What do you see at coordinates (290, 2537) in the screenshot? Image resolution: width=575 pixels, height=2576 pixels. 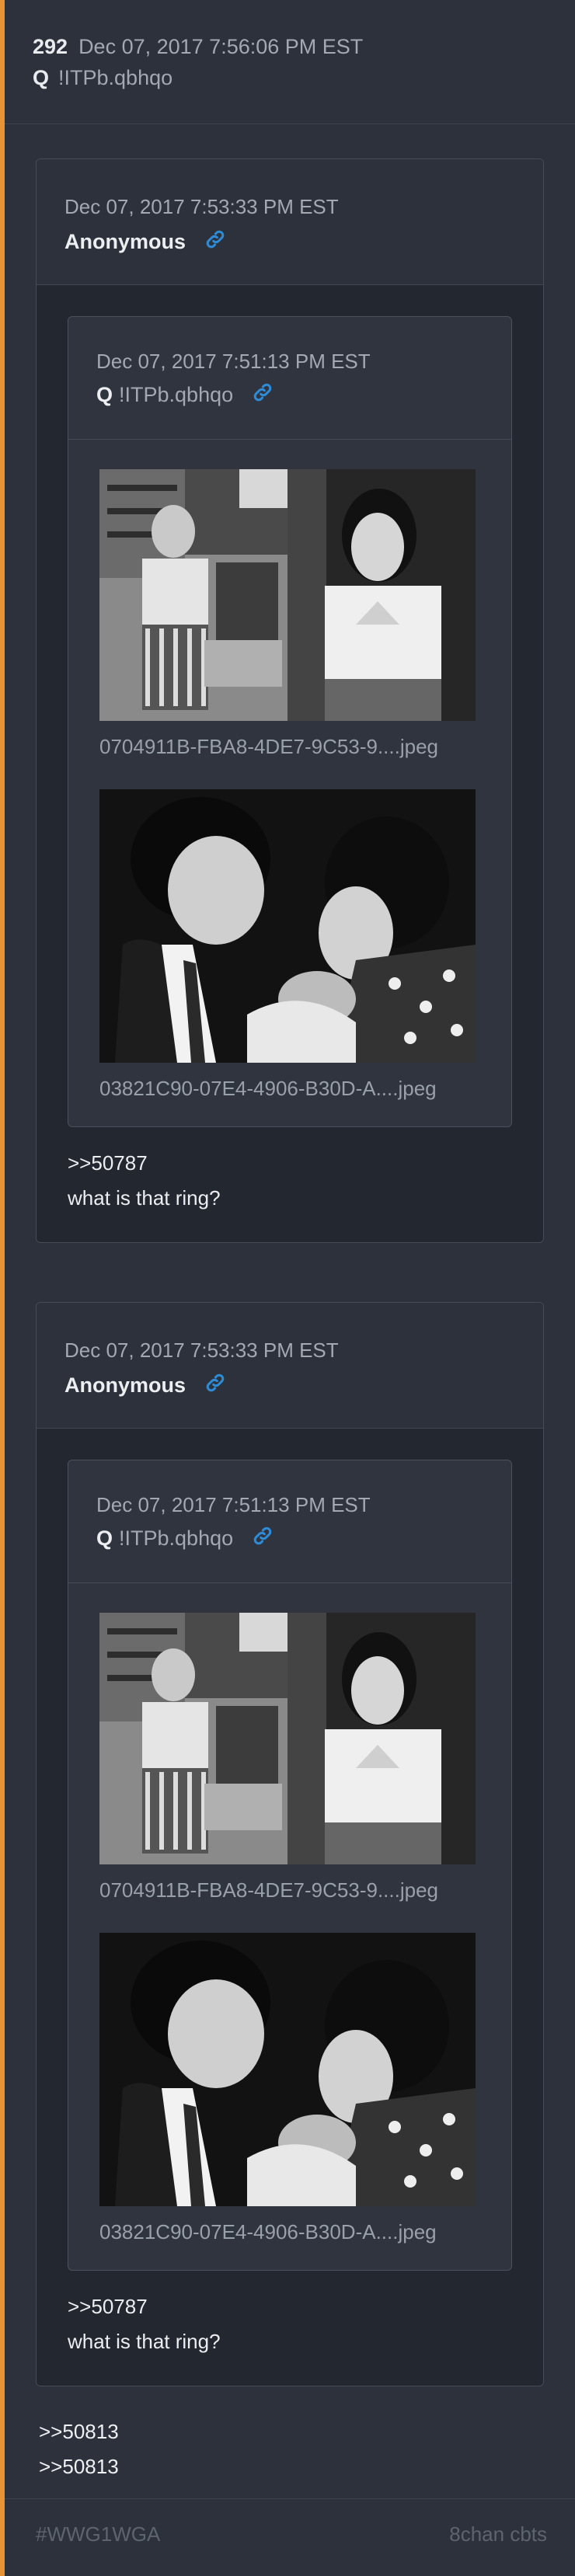 I see `post-footer: #WWG1WGA 8chan cbts` at bounding box center [290, 2537].